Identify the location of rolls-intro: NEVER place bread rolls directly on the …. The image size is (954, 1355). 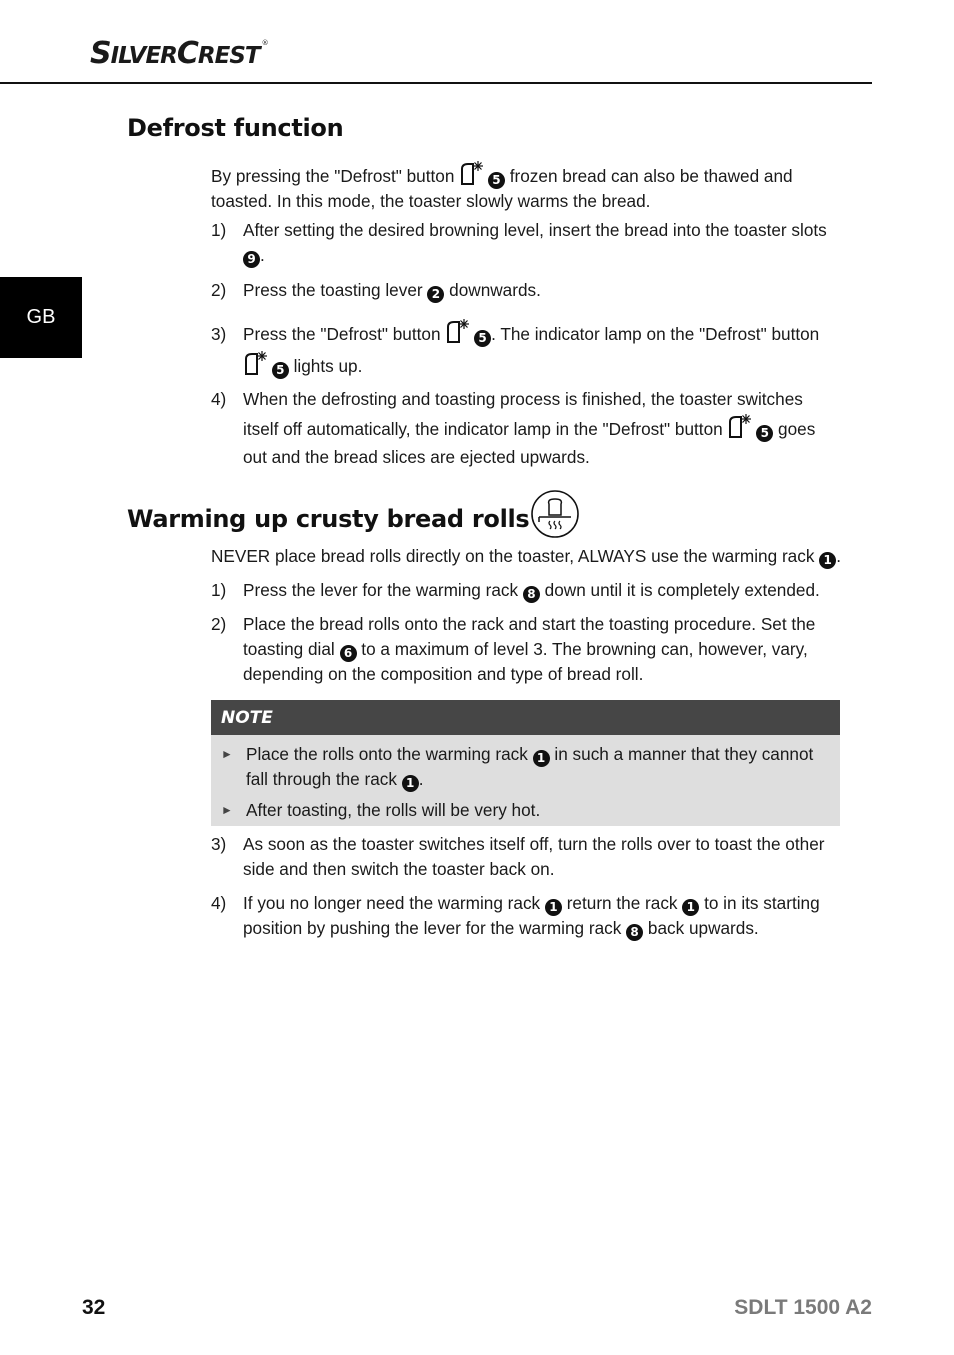
(526, 557).